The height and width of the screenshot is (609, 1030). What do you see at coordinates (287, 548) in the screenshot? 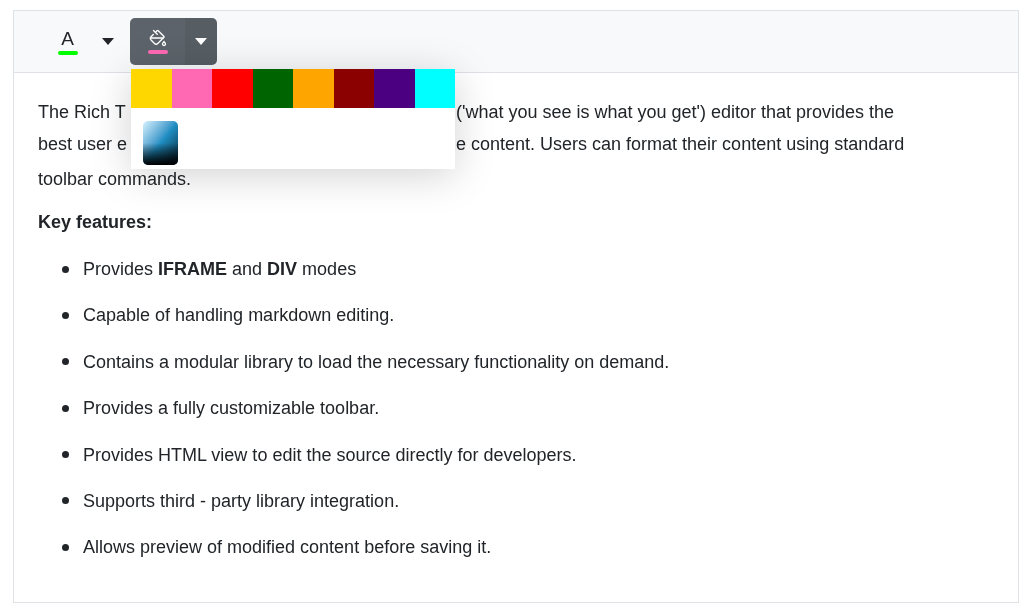
I see `feature-item: Allows preview of modified content before saving it.` at bounding box center [287, 548].